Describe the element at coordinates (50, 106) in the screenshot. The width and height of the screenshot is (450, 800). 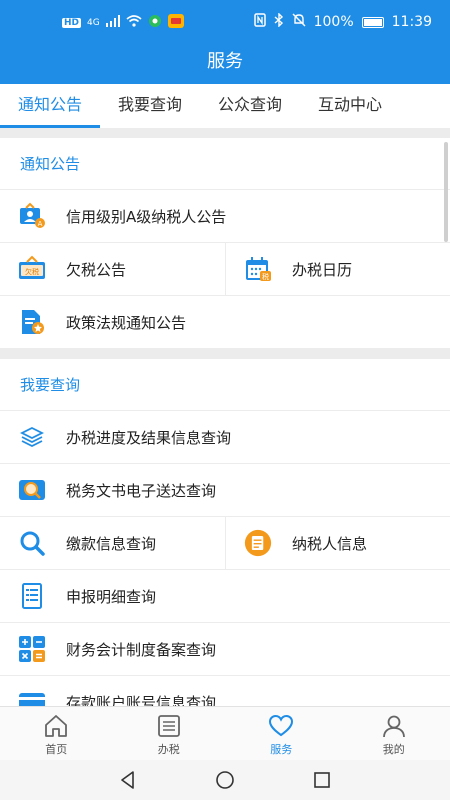
I see `tab-notice: 通知公告` at that location.